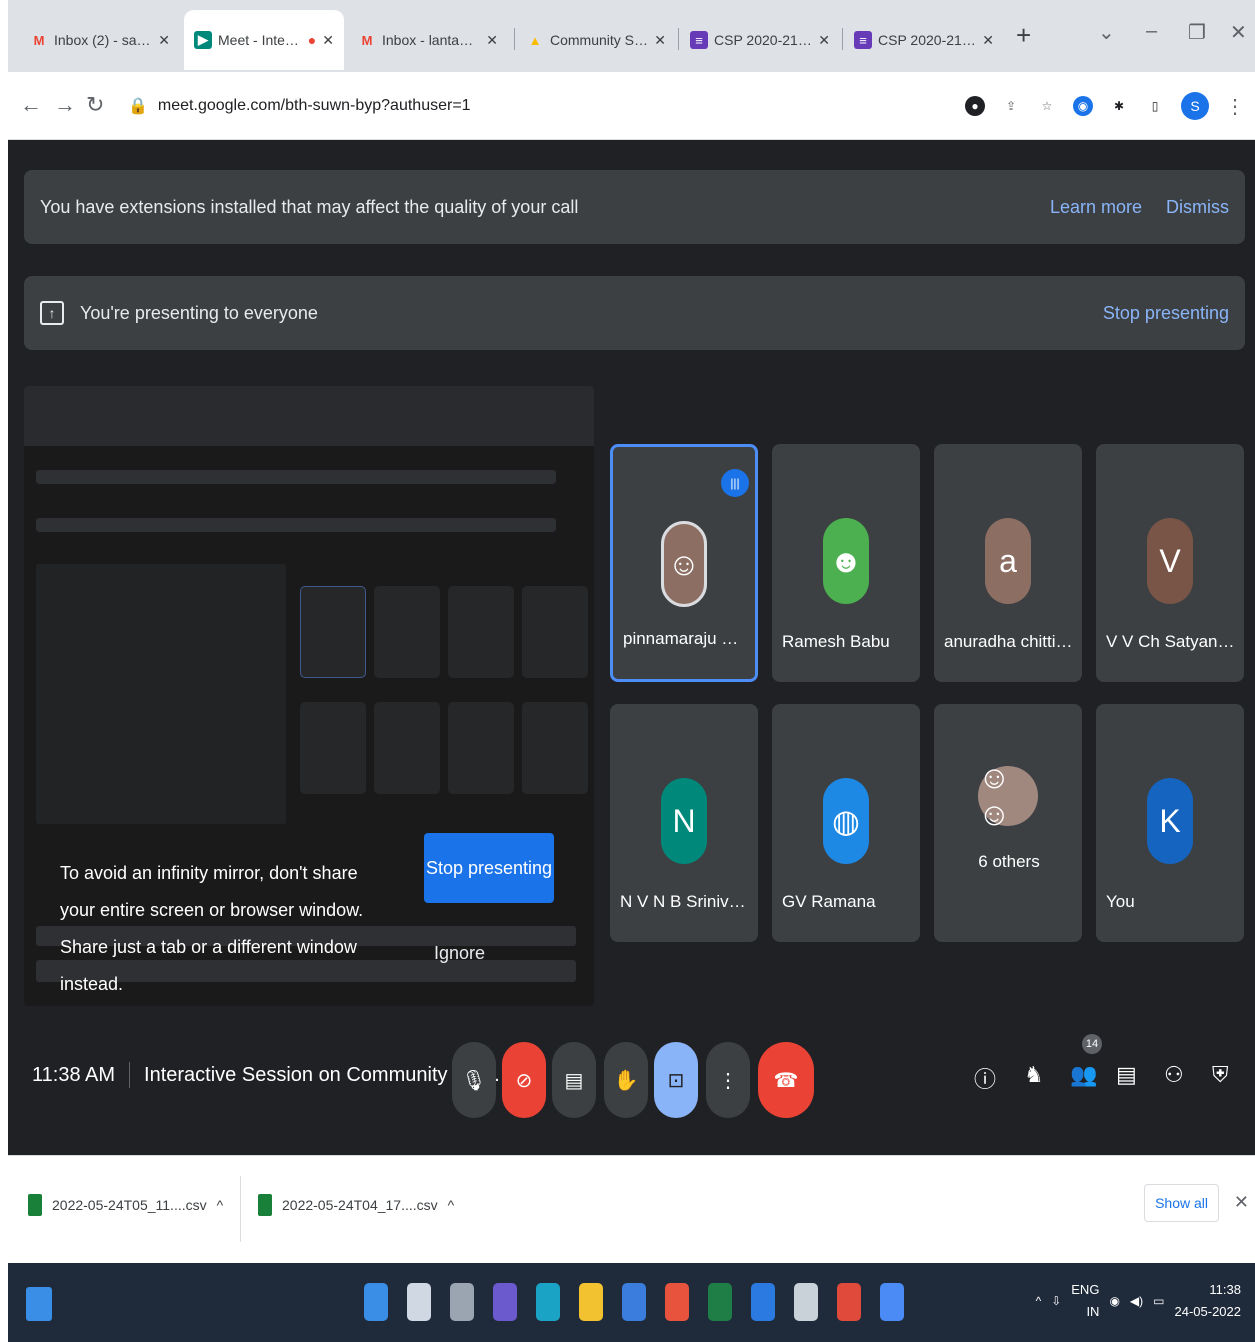 The width and height of the screenshot is (1255, 1342). What do you see at coordinates (1158, 1301) in the screenshot?
I see `battery-icon: ▭` at bounding box center [1158, 1301].